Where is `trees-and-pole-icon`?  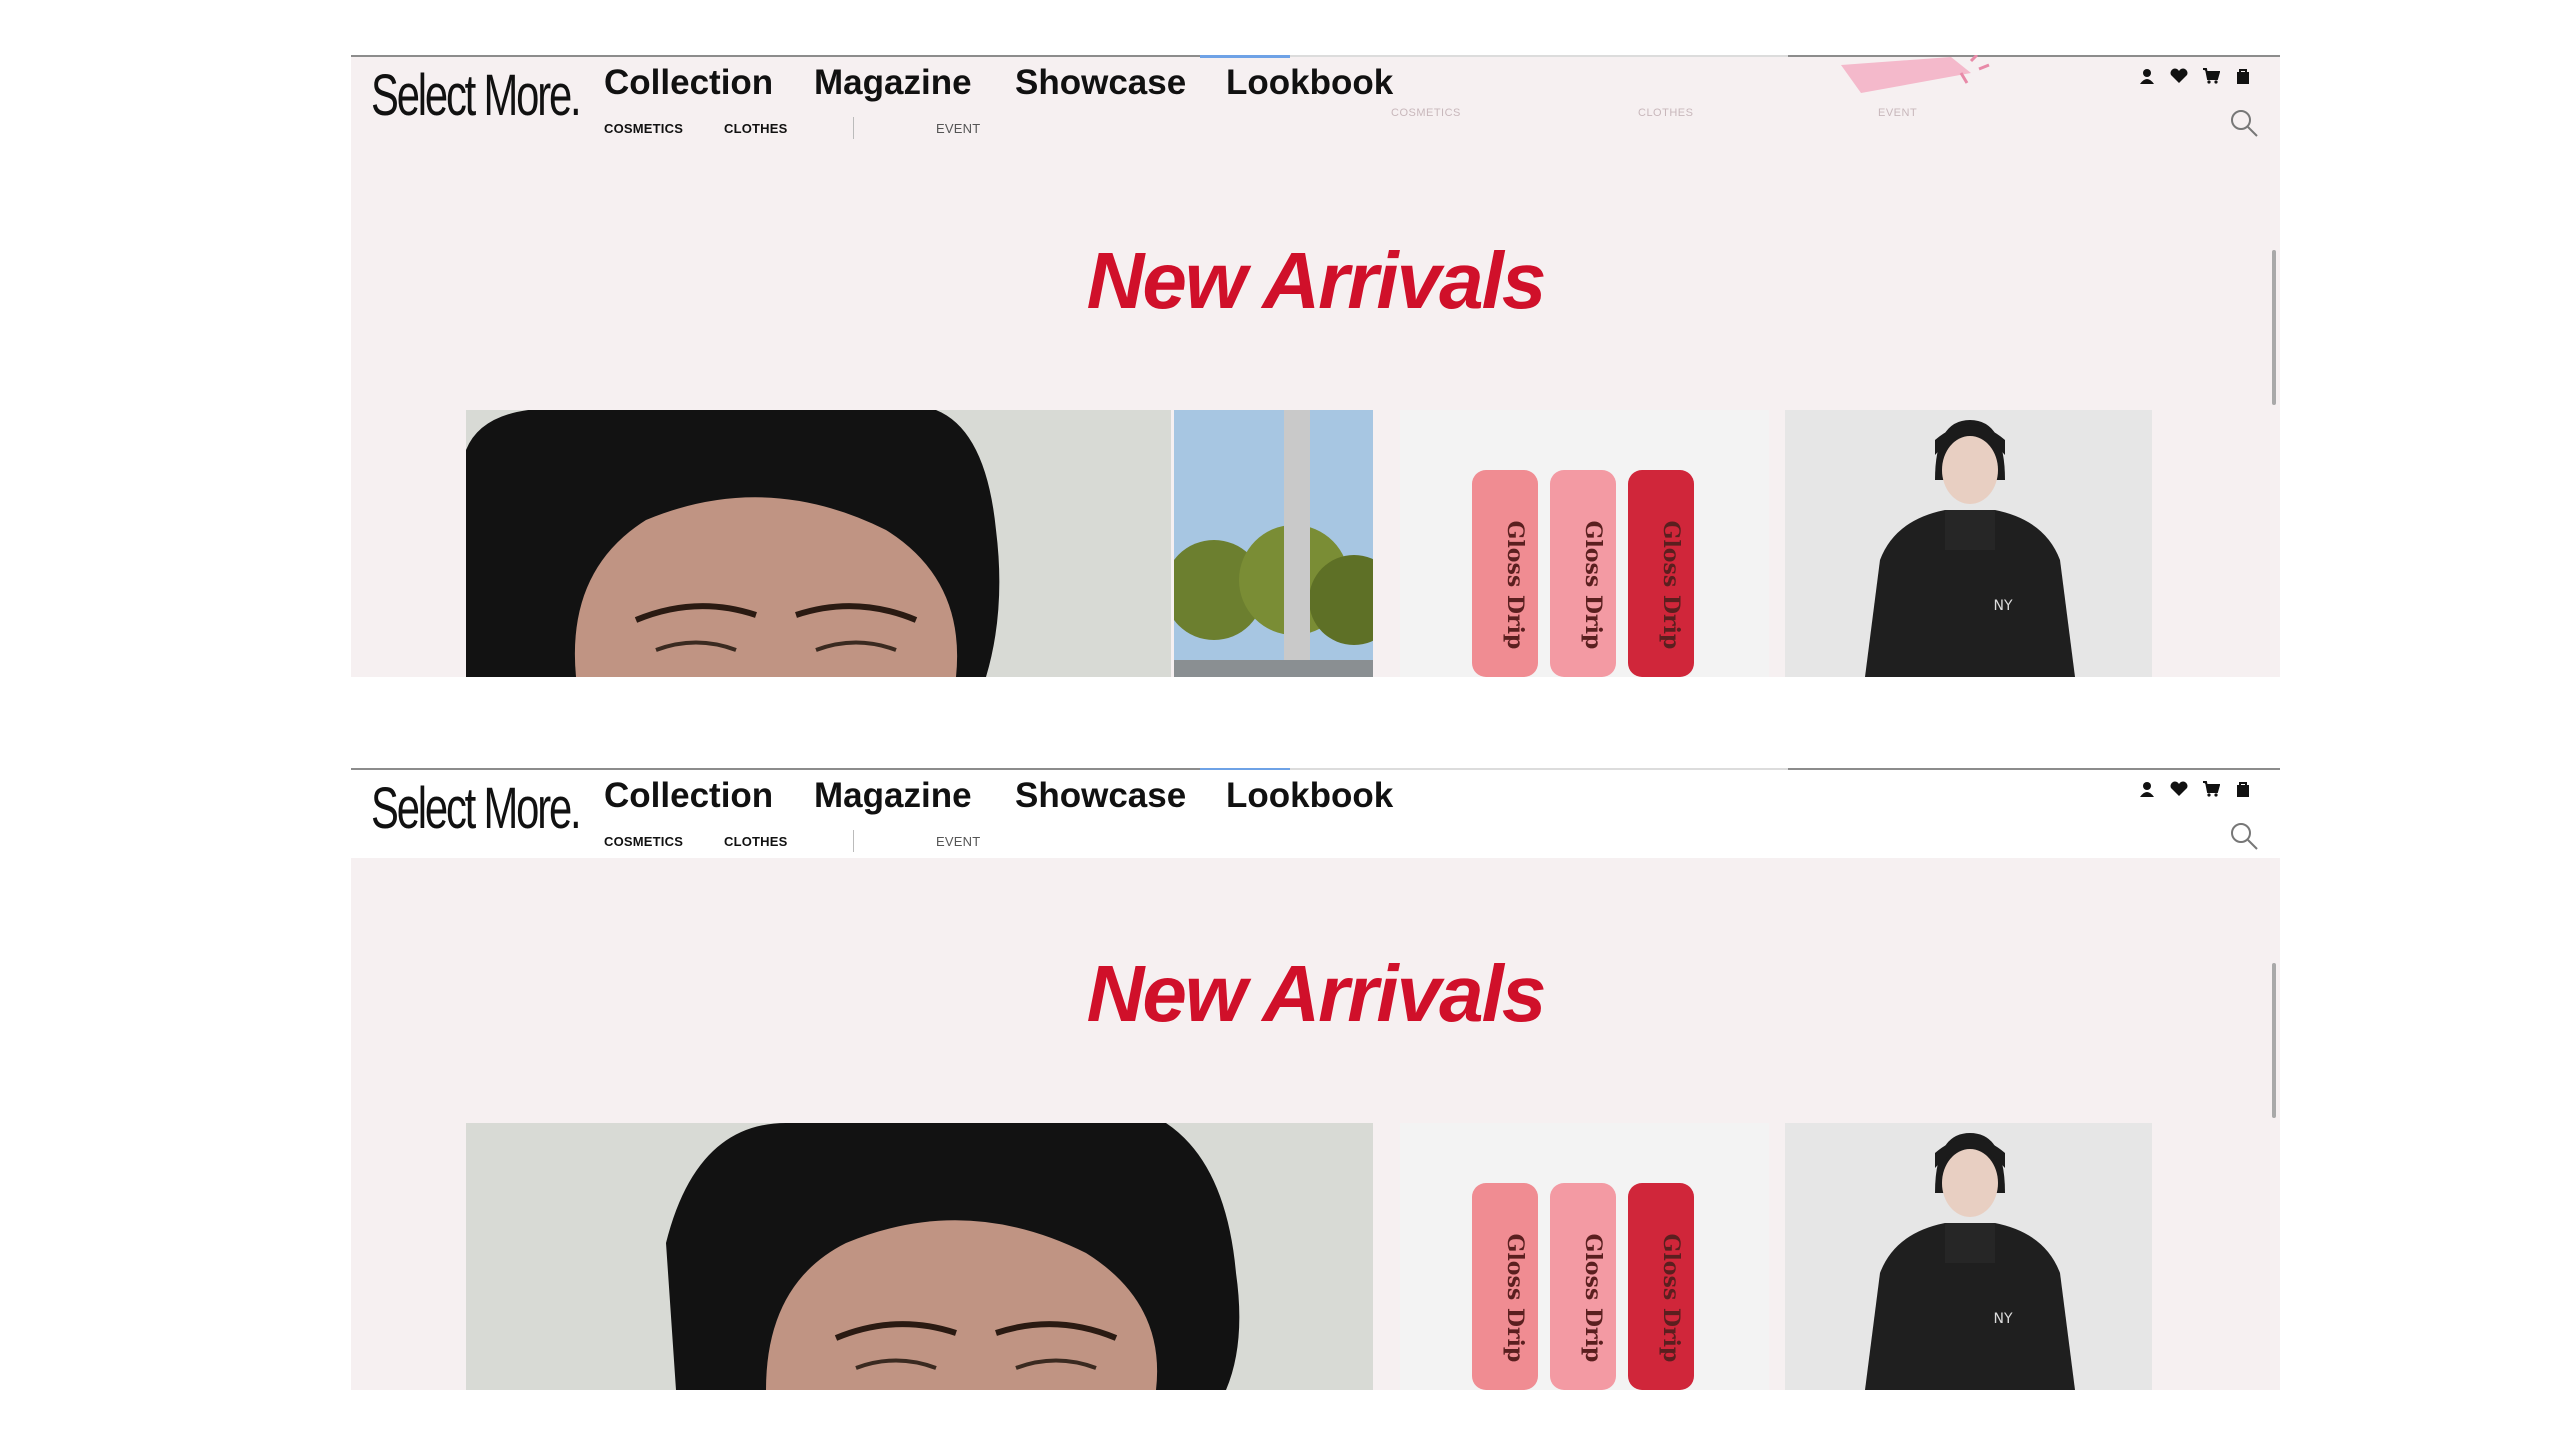
trees-and-pole-icon is located at coordinates (1273, 543).